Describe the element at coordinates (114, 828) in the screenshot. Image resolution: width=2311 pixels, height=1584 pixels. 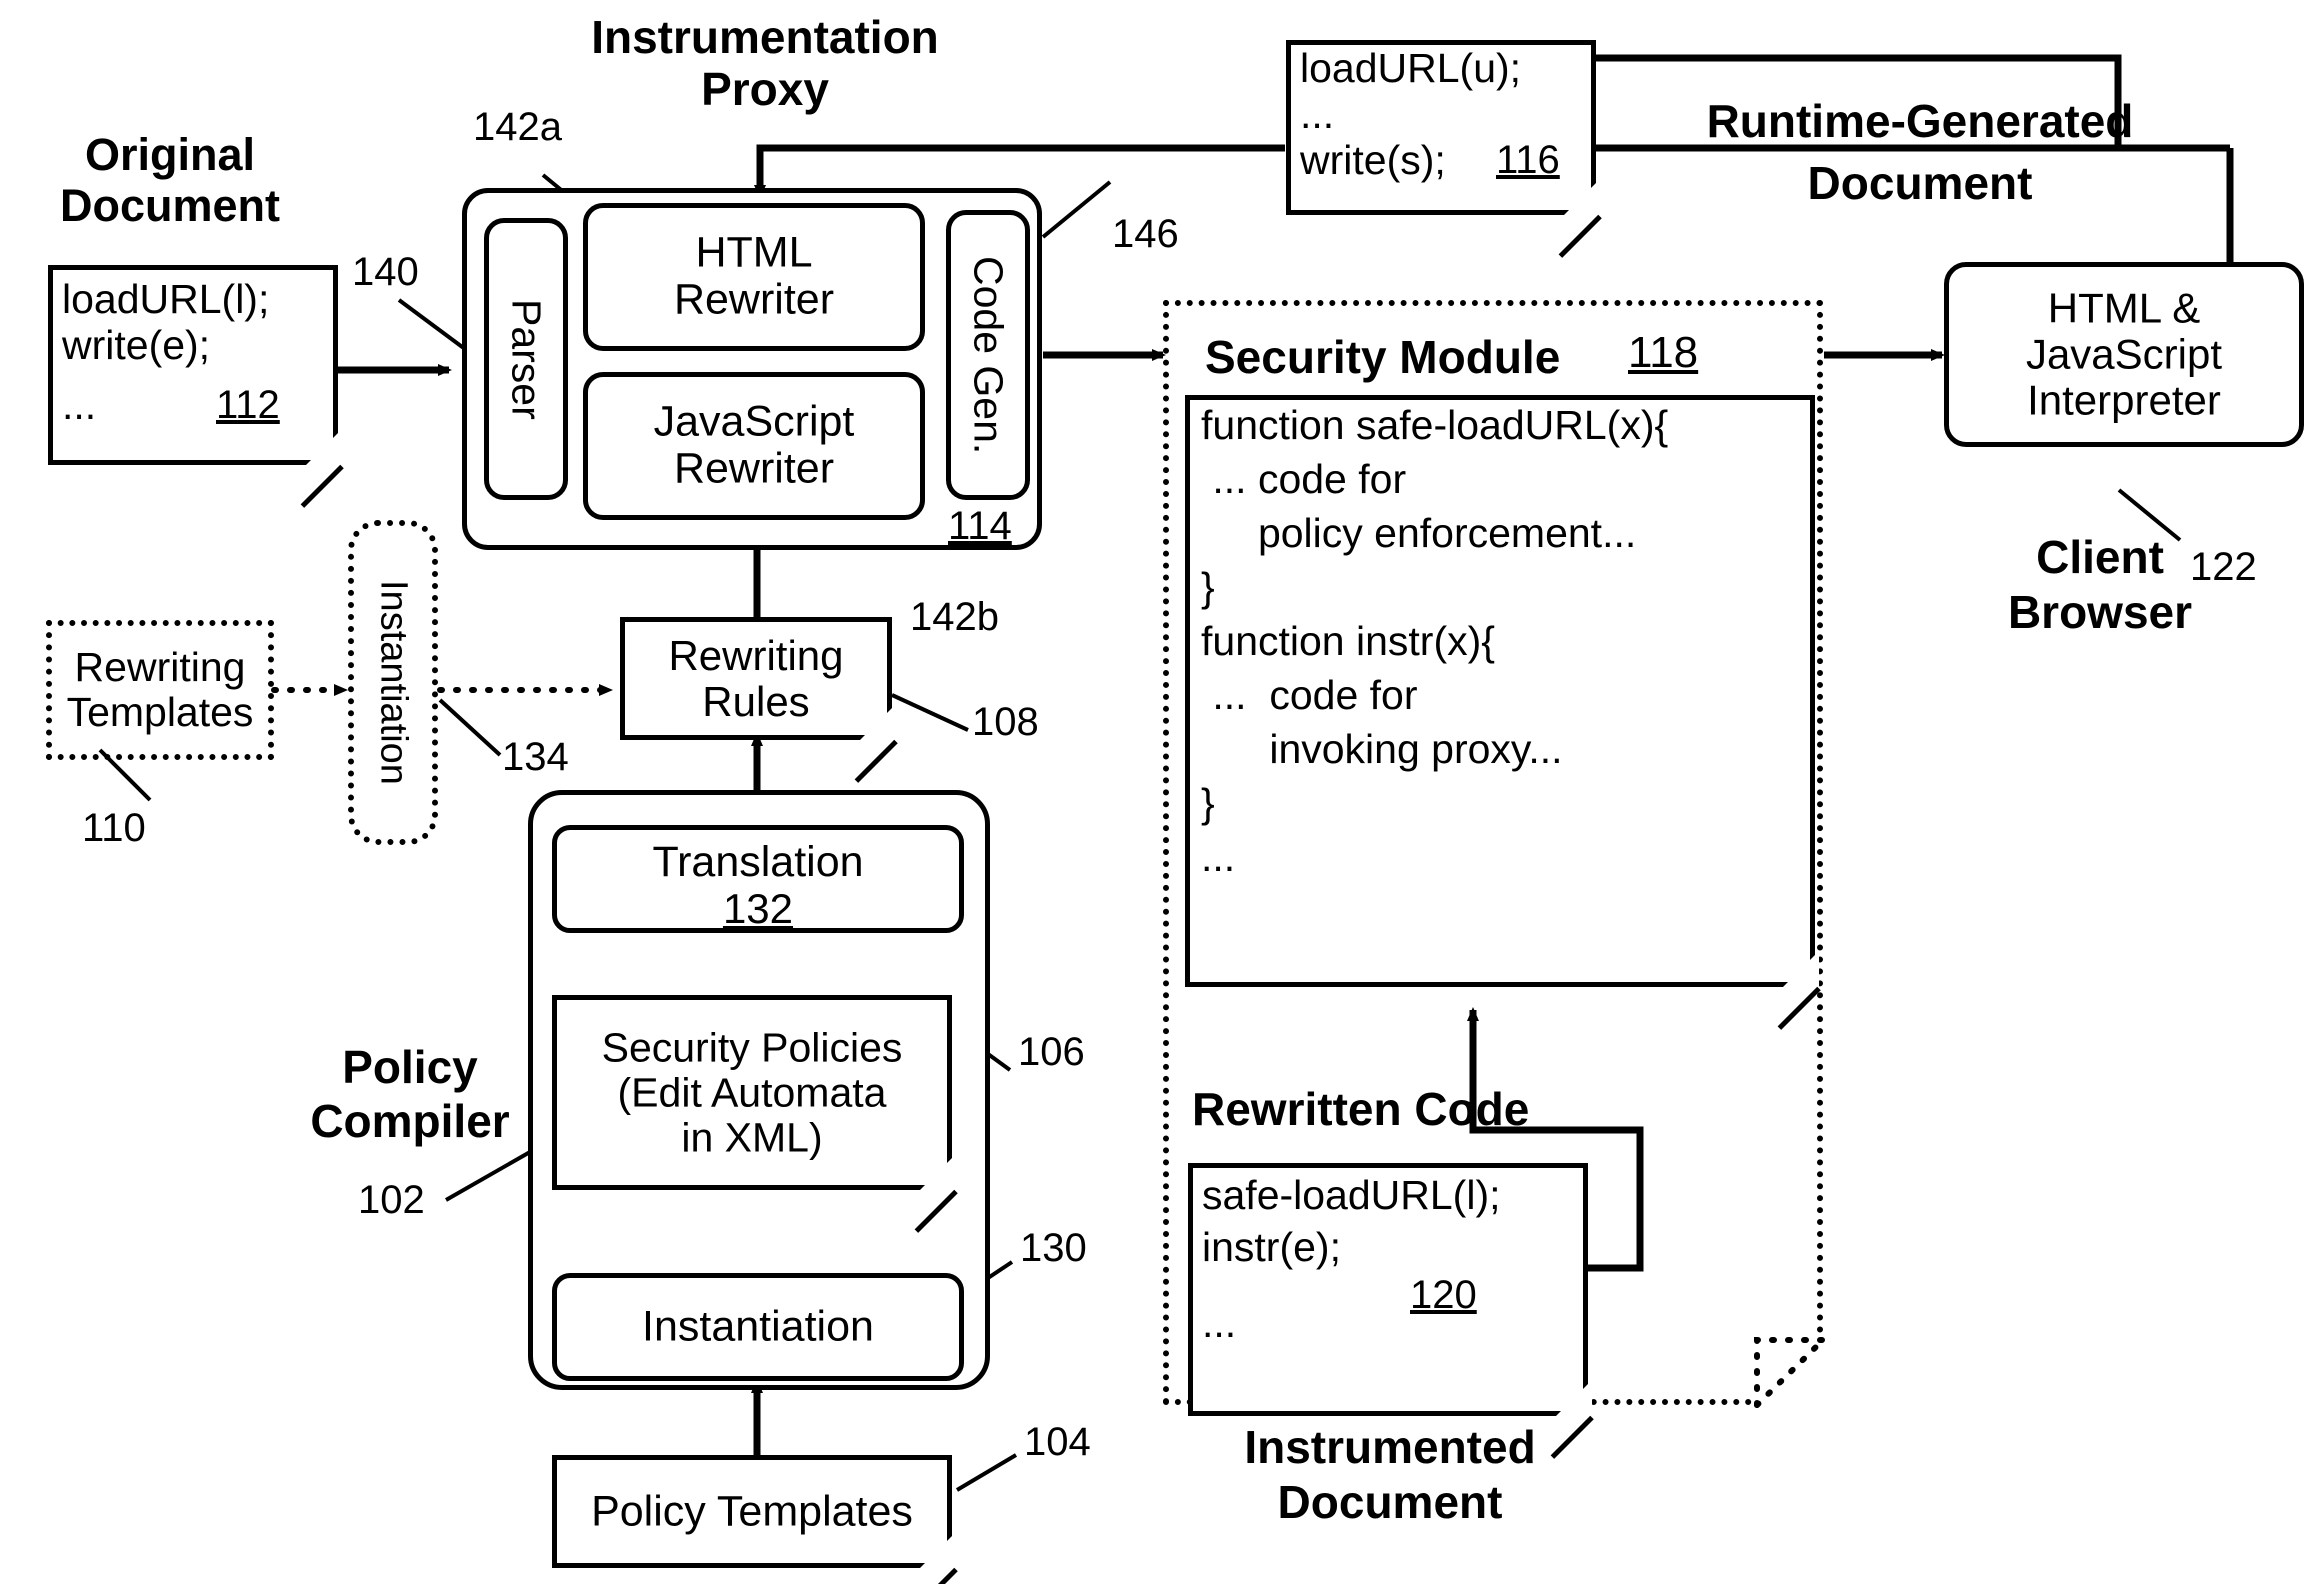
I see `numeral-110: 110` at that location.